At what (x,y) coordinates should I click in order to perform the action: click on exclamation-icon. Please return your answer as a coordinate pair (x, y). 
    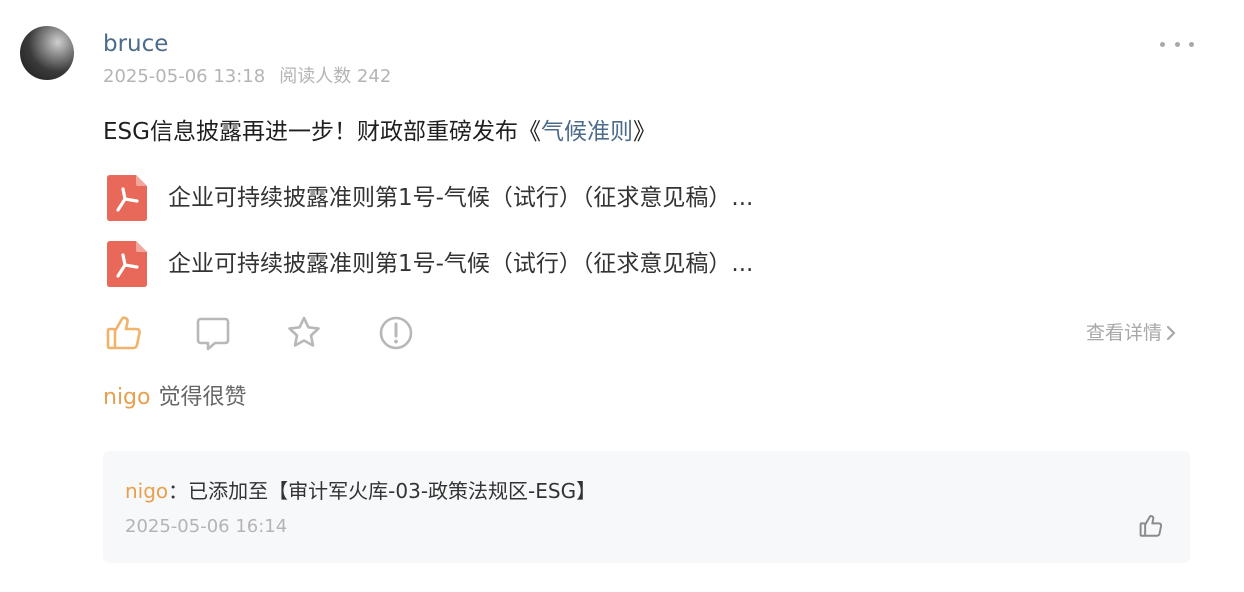
    Looking at the image, I should click on (396, 333).